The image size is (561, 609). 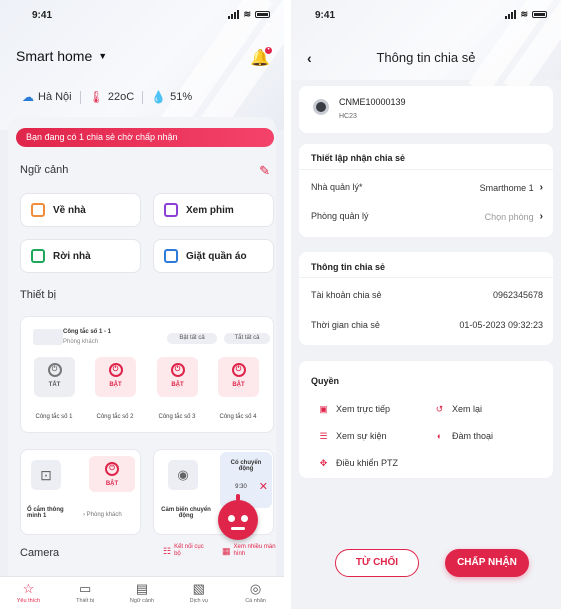 I want to click on socket-state: BẬT, so click(x=112, y=484).